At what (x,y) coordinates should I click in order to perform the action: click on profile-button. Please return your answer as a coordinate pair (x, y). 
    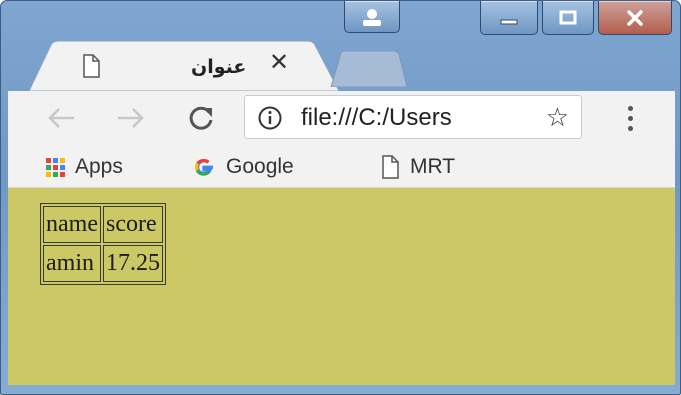
    Looking at the image, I should click on (372, 17).